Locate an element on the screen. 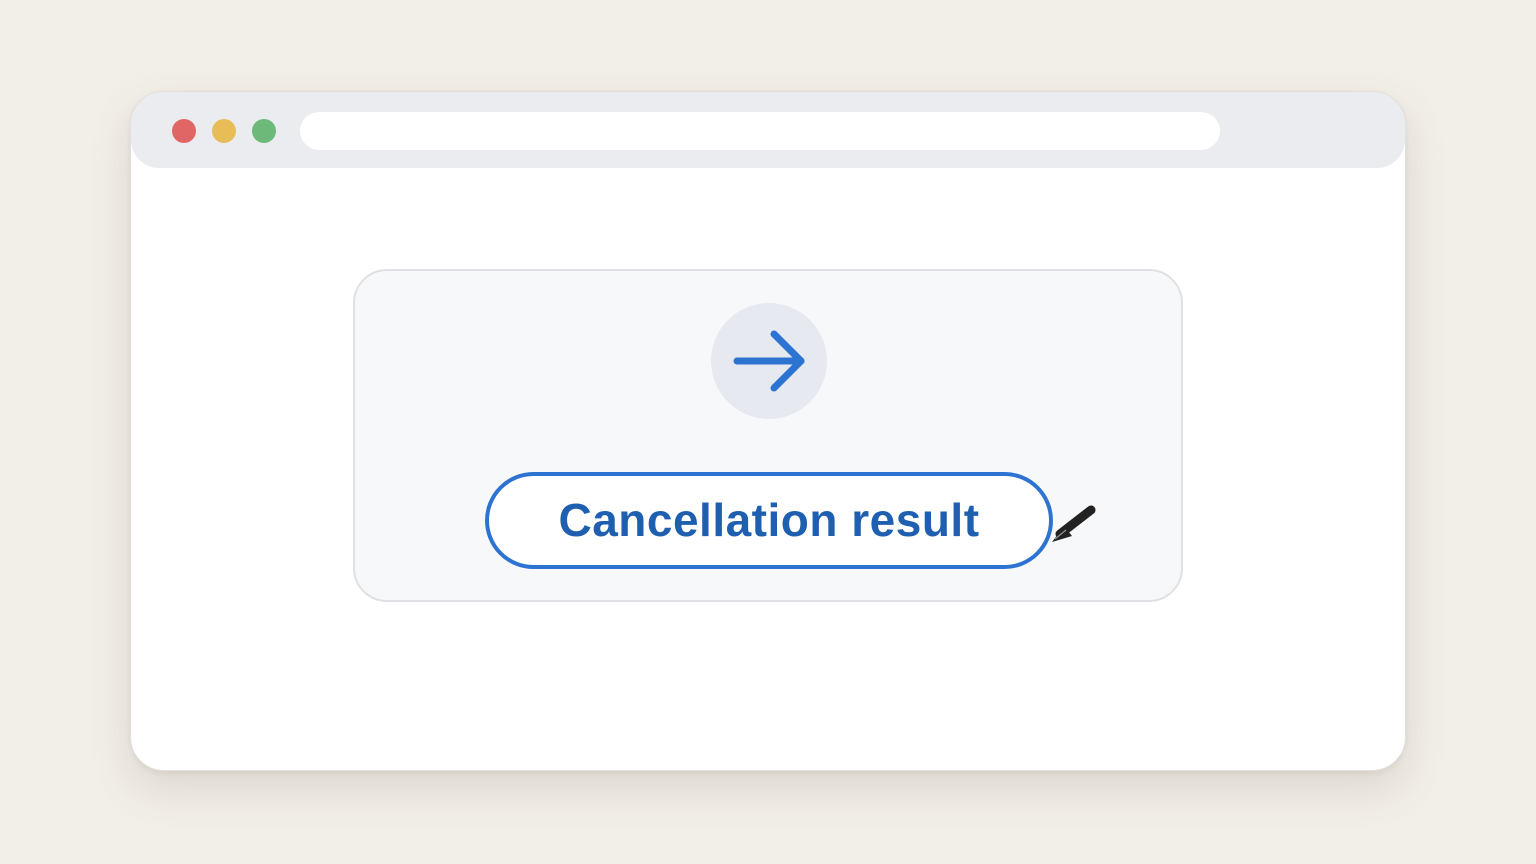 This screenshot has height=864, width=1536. browser-titlebar is located at coordinates (768, 130).